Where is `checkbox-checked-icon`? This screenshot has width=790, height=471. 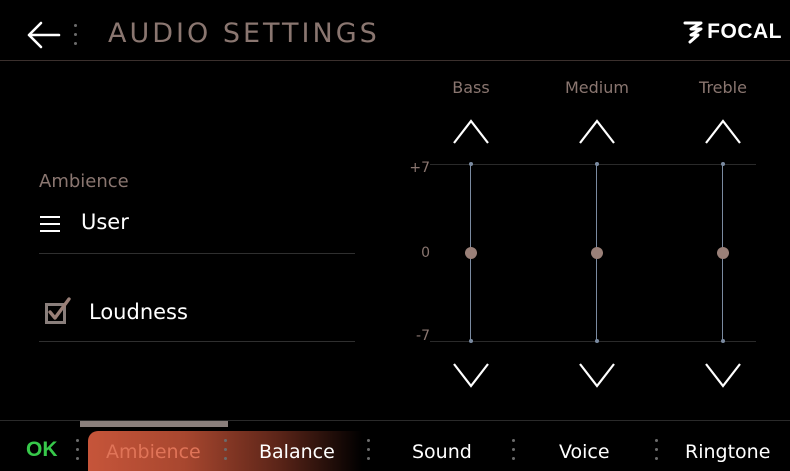
checkbox-checked-icon is located at coordinates (58, 310).